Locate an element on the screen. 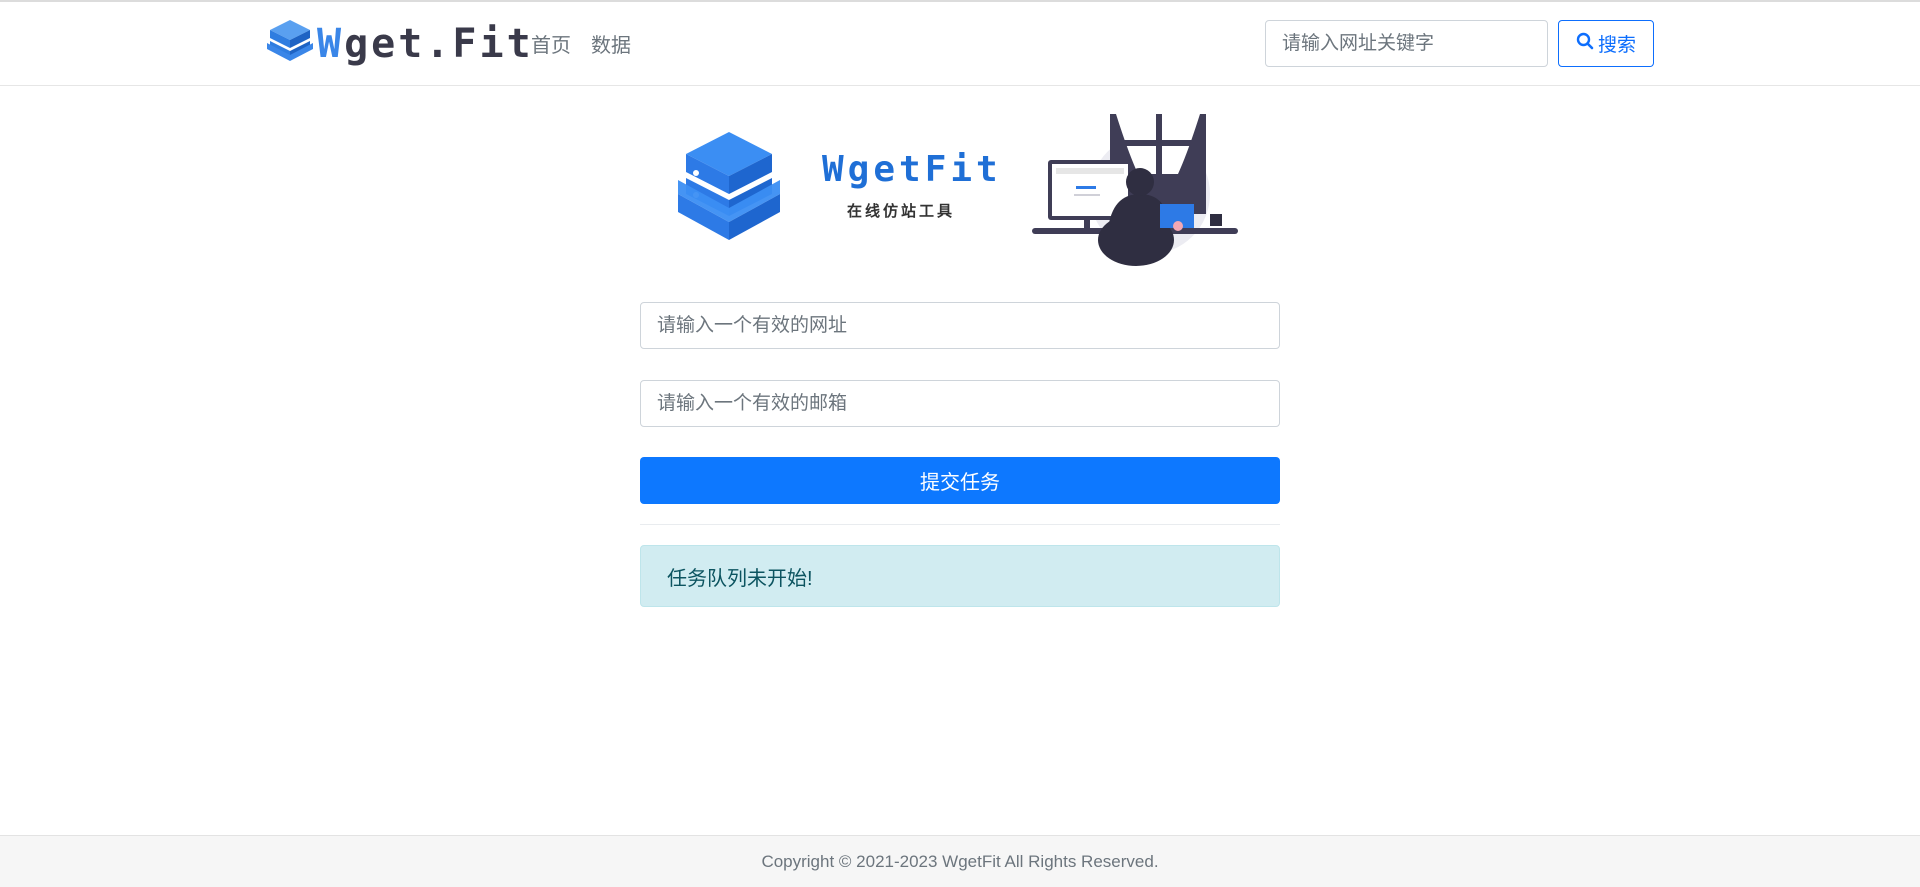  hero-logo-icon is located at coordinates (729, 188).